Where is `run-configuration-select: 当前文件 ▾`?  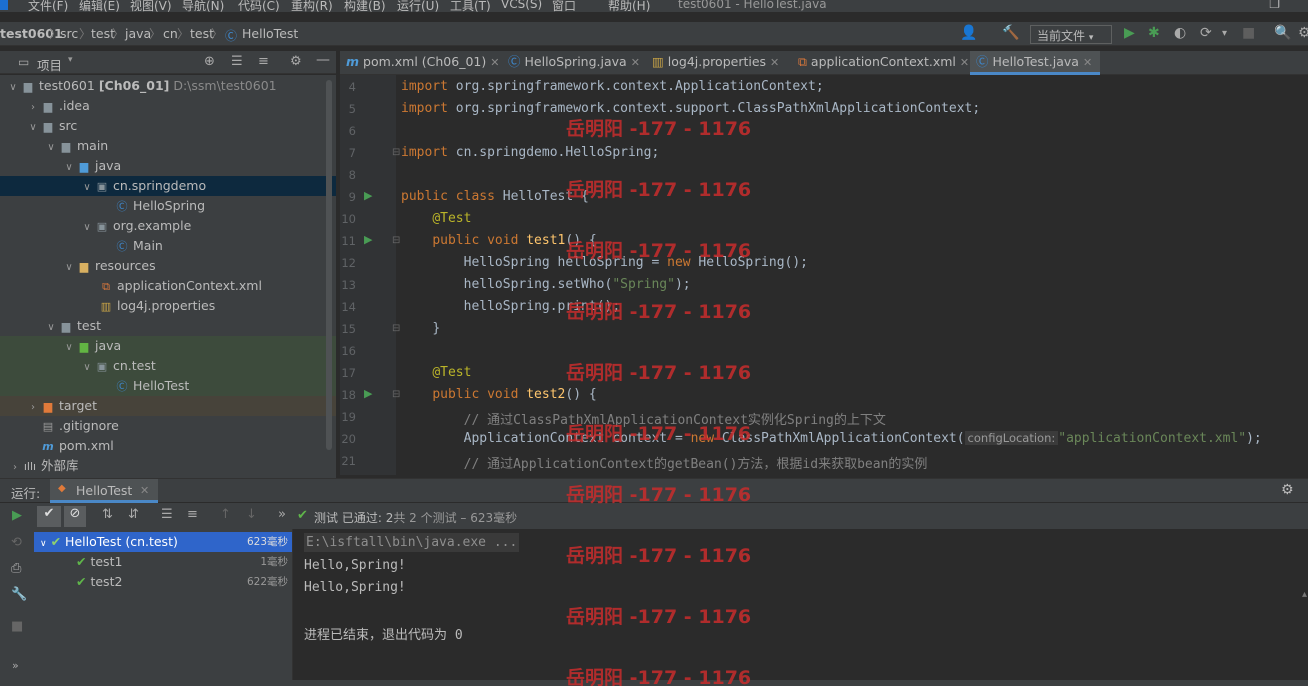
run-configuration-select: 当前文件 ▾ is located at coordinates (1071, 34).